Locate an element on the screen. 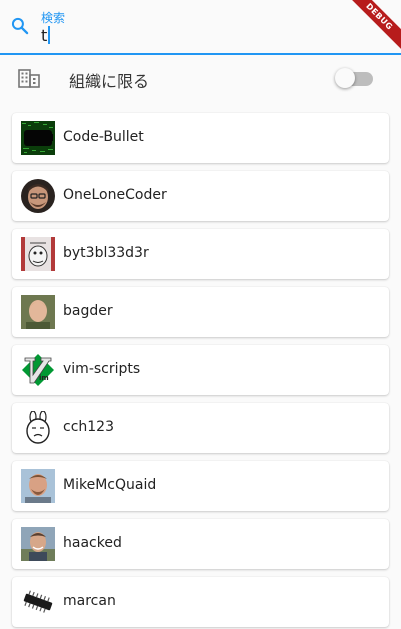  username: haacked is located at coordinates (92, 543).